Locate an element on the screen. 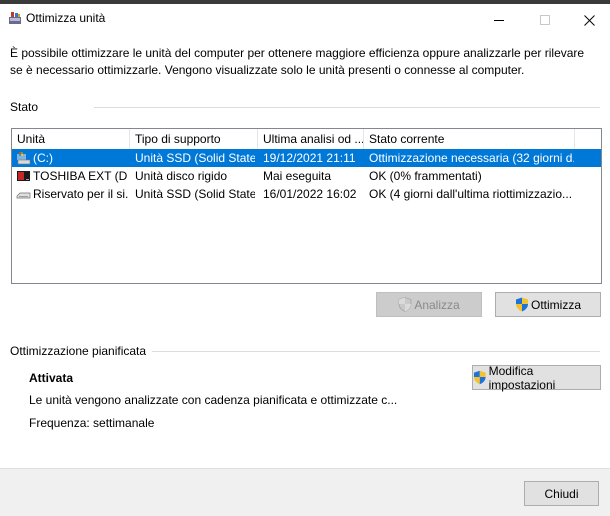 Image resolution: width=610 pixels, height=516 pixels. close-button-label: Chiudi is located at coordinates (561, 493).